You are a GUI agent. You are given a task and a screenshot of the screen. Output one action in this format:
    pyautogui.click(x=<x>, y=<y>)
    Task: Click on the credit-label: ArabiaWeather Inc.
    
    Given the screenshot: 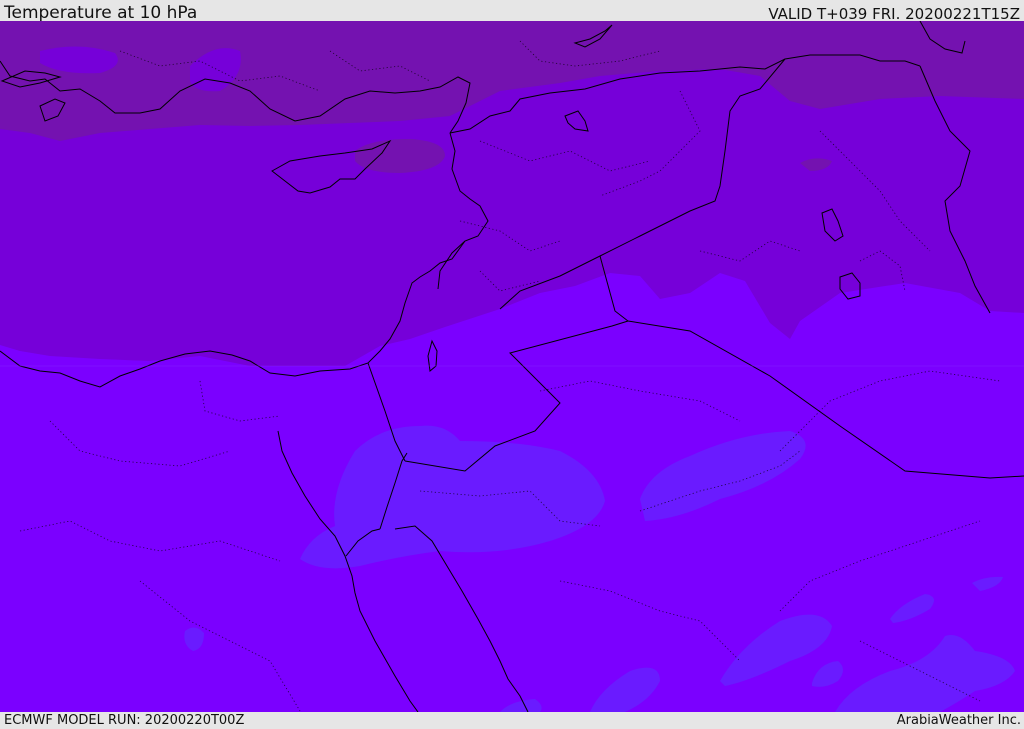 What is the action you would take?
    pyautogui.click(x=958, y=720)
    